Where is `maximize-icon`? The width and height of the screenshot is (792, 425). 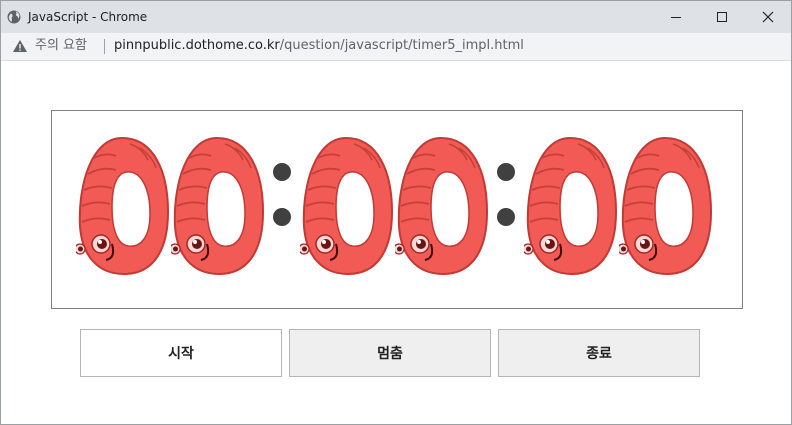
maximize-icon is located at coordinates (722, 17).